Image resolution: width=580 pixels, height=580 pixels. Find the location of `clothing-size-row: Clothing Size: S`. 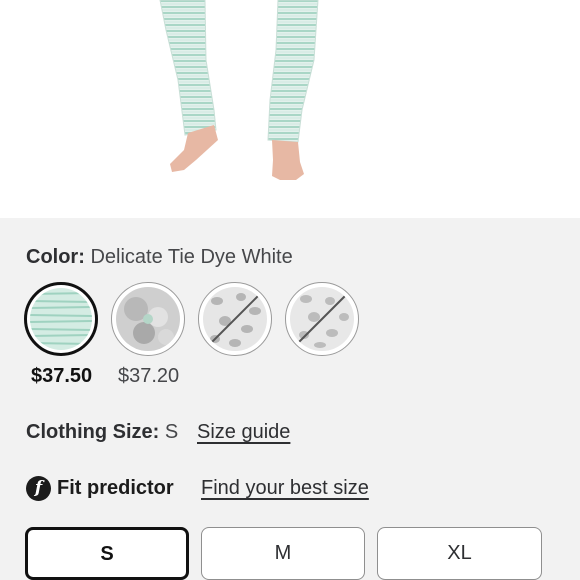

clothing-size-row: Clothing Size: S is located at coordinates (102, 432).